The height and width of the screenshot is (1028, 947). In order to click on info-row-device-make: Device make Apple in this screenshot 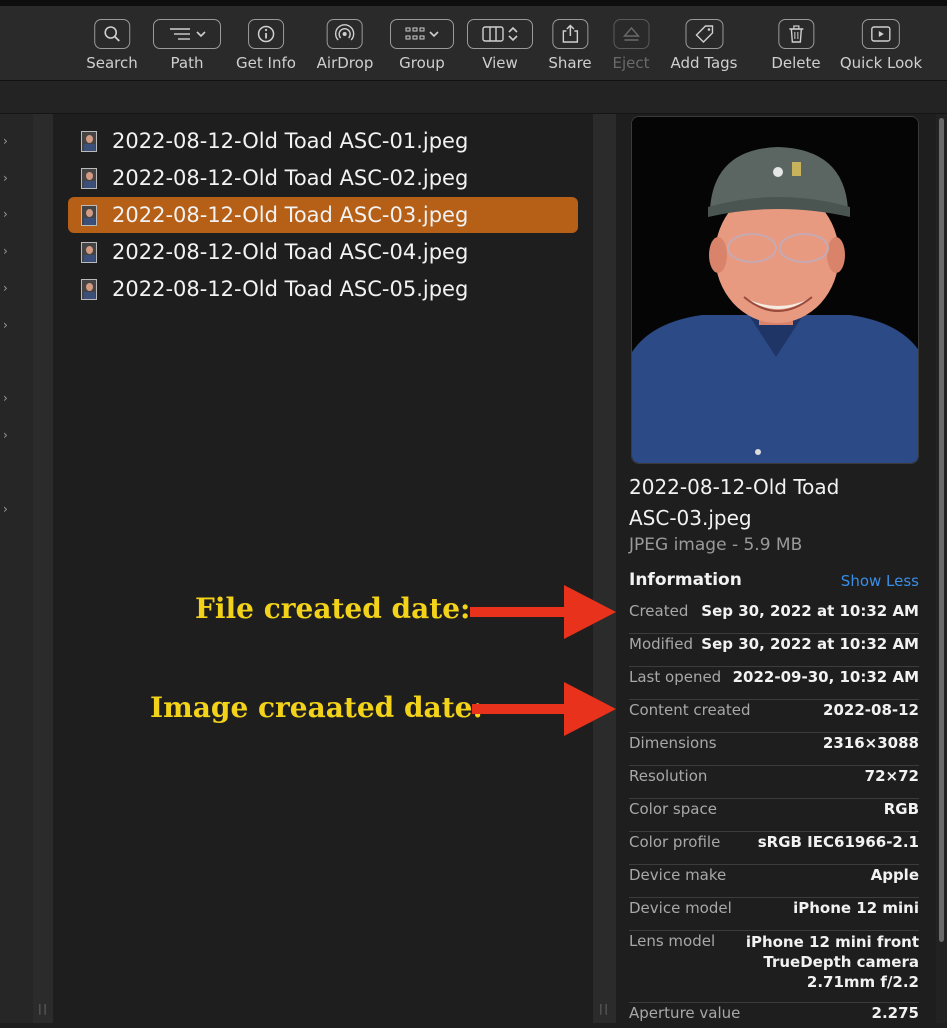, I will do `click(774, 882)`.